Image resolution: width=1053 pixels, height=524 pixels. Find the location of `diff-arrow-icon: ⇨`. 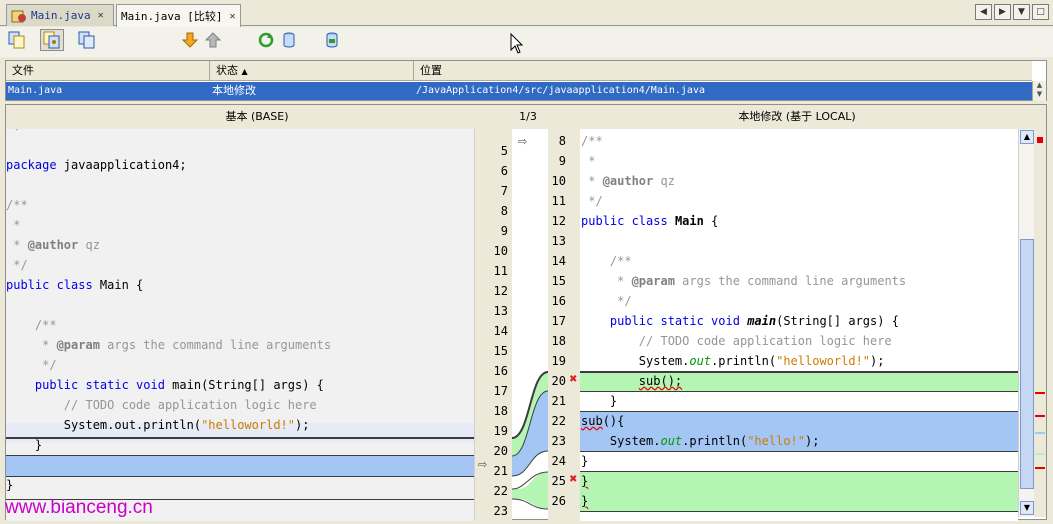

diff-arrow-icon: ⇨ is located at coordinates (522, 141).